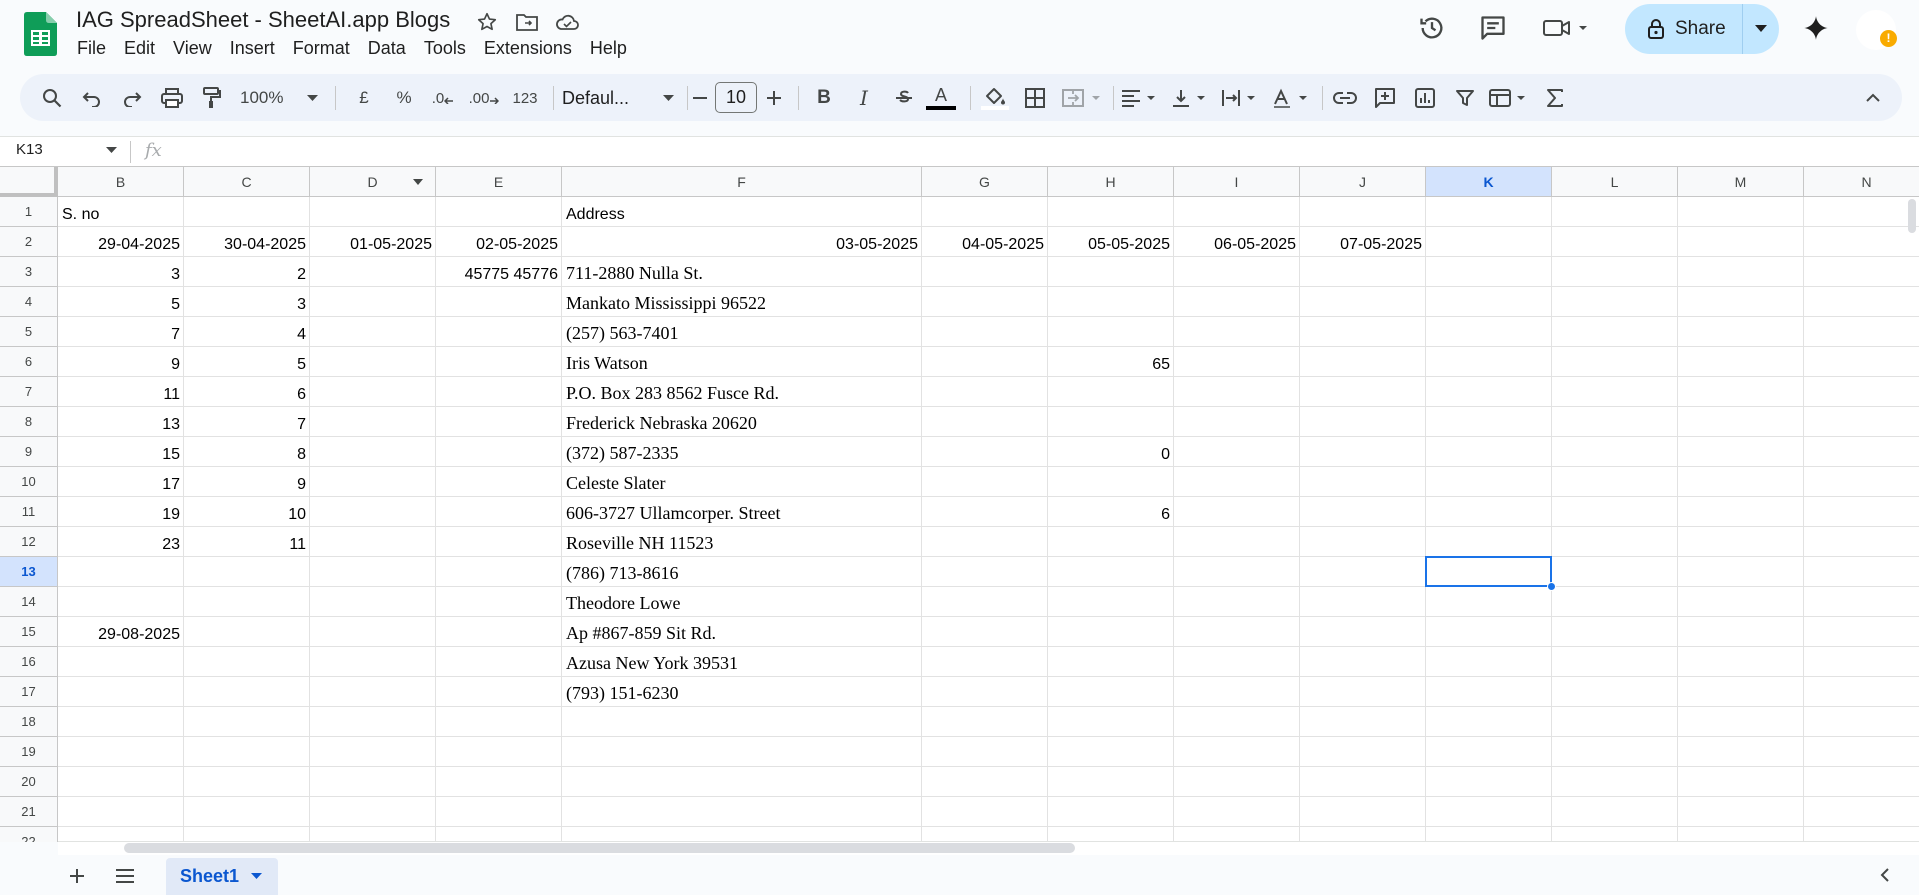 The image size is (1919, 895). What do you see at coordinates (29, 242) in the screenshot?
I see `row-header-2: 2` at bounding box center [29, 242].